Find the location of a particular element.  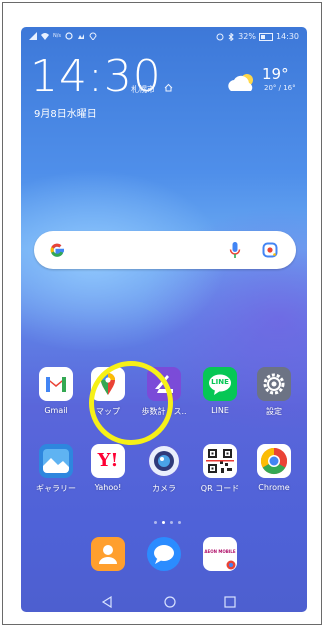

signal-icon is located at coordinates (33, 36).